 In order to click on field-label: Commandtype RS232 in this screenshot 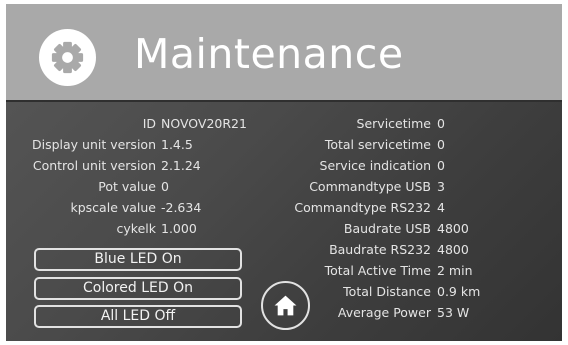, I will do `click(362, 207)`.